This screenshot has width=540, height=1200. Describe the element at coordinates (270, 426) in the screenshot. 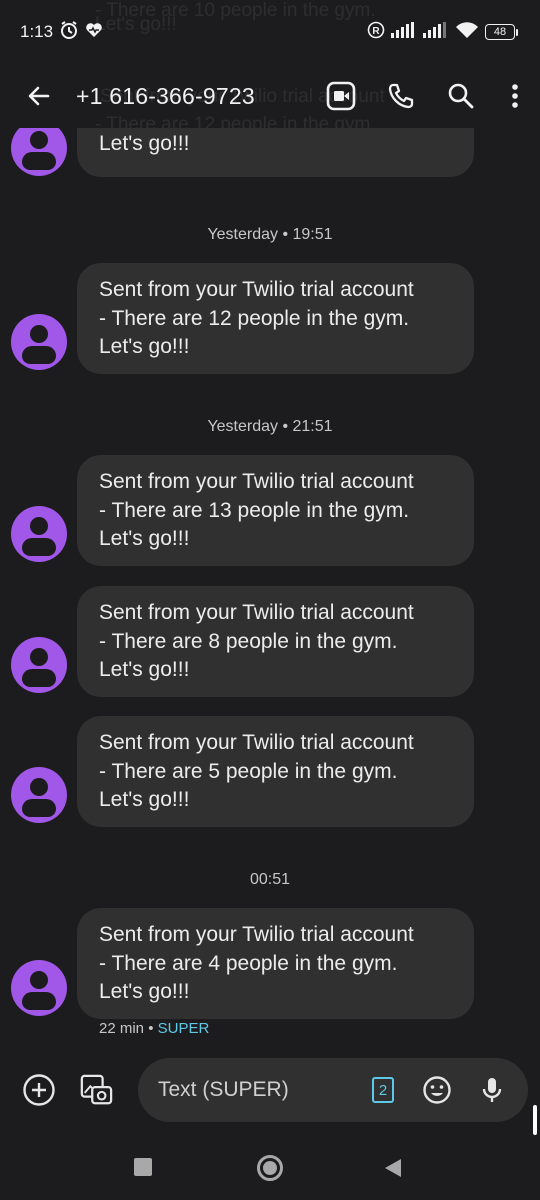

I see `date-separator: Yesterday • 21:51` at that location.